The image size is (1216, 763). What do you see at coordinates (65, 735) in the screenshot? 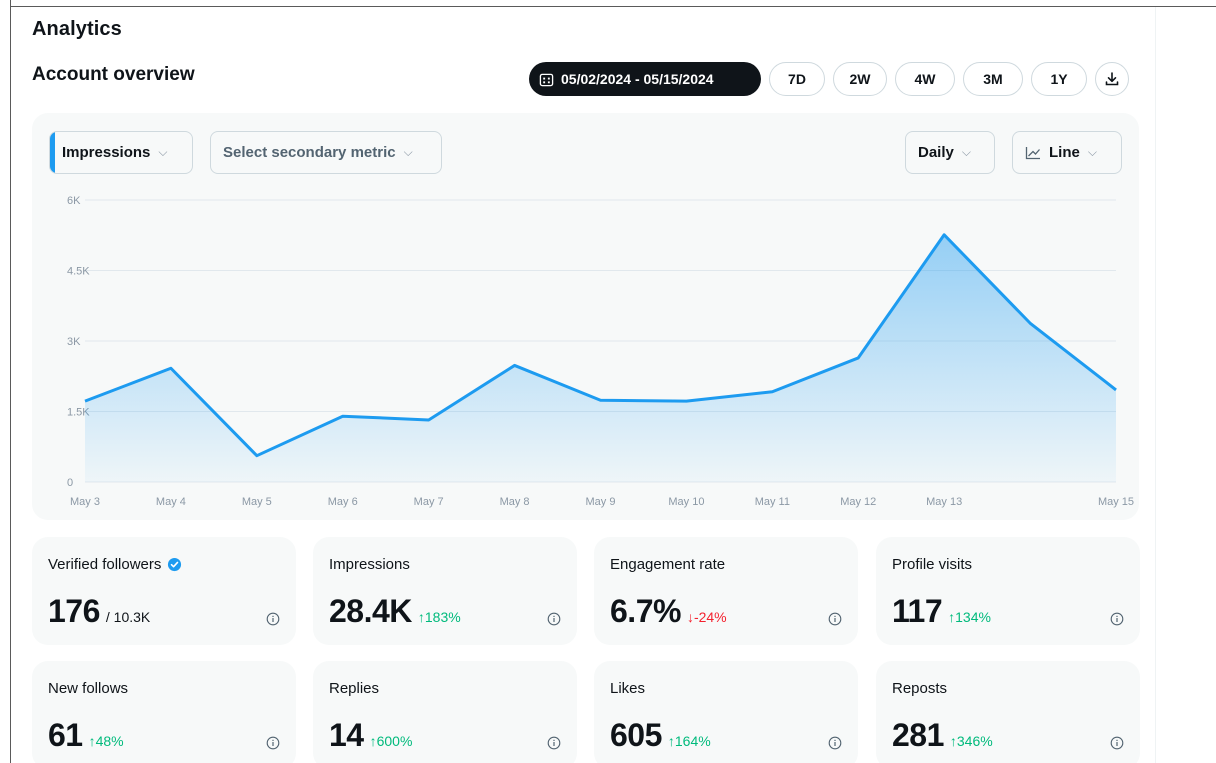
I see `stat-value: 61` at bounding box center [65, 735].